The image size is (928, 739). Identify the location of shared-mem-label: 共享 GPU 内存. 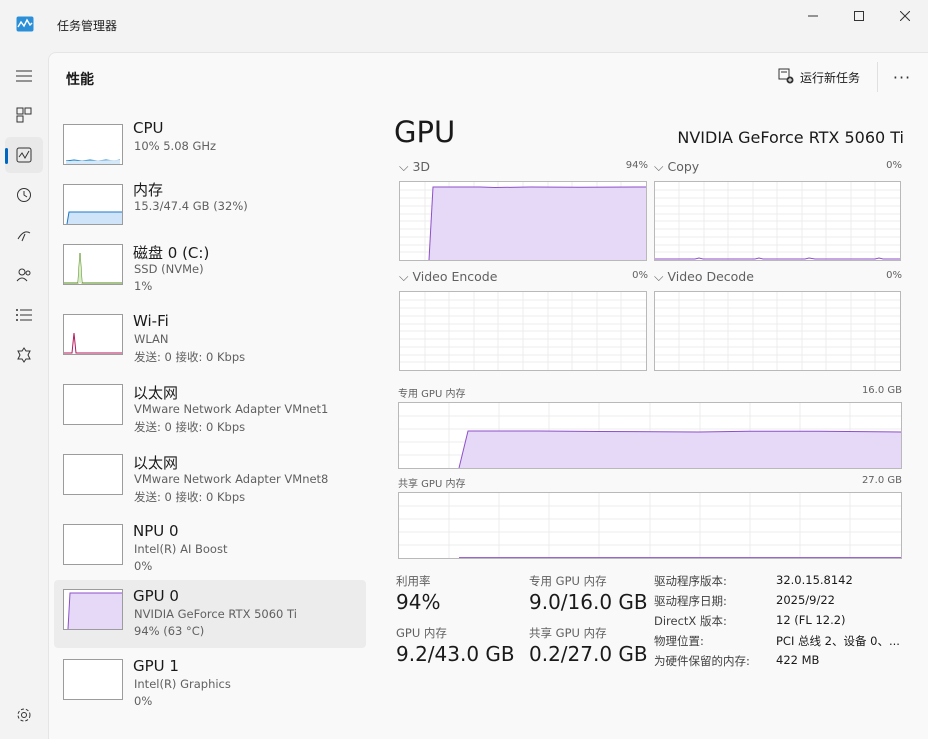
(432, 484).